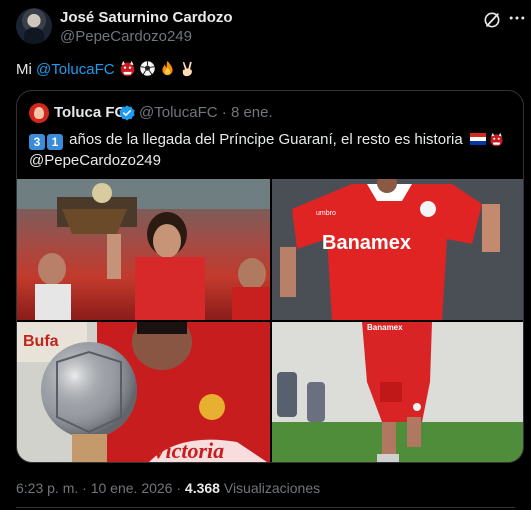 Image resolution: width=531 pixels, height=510 pixels. I want to click on keycap-3-emoji: 3, so click(37, 142).